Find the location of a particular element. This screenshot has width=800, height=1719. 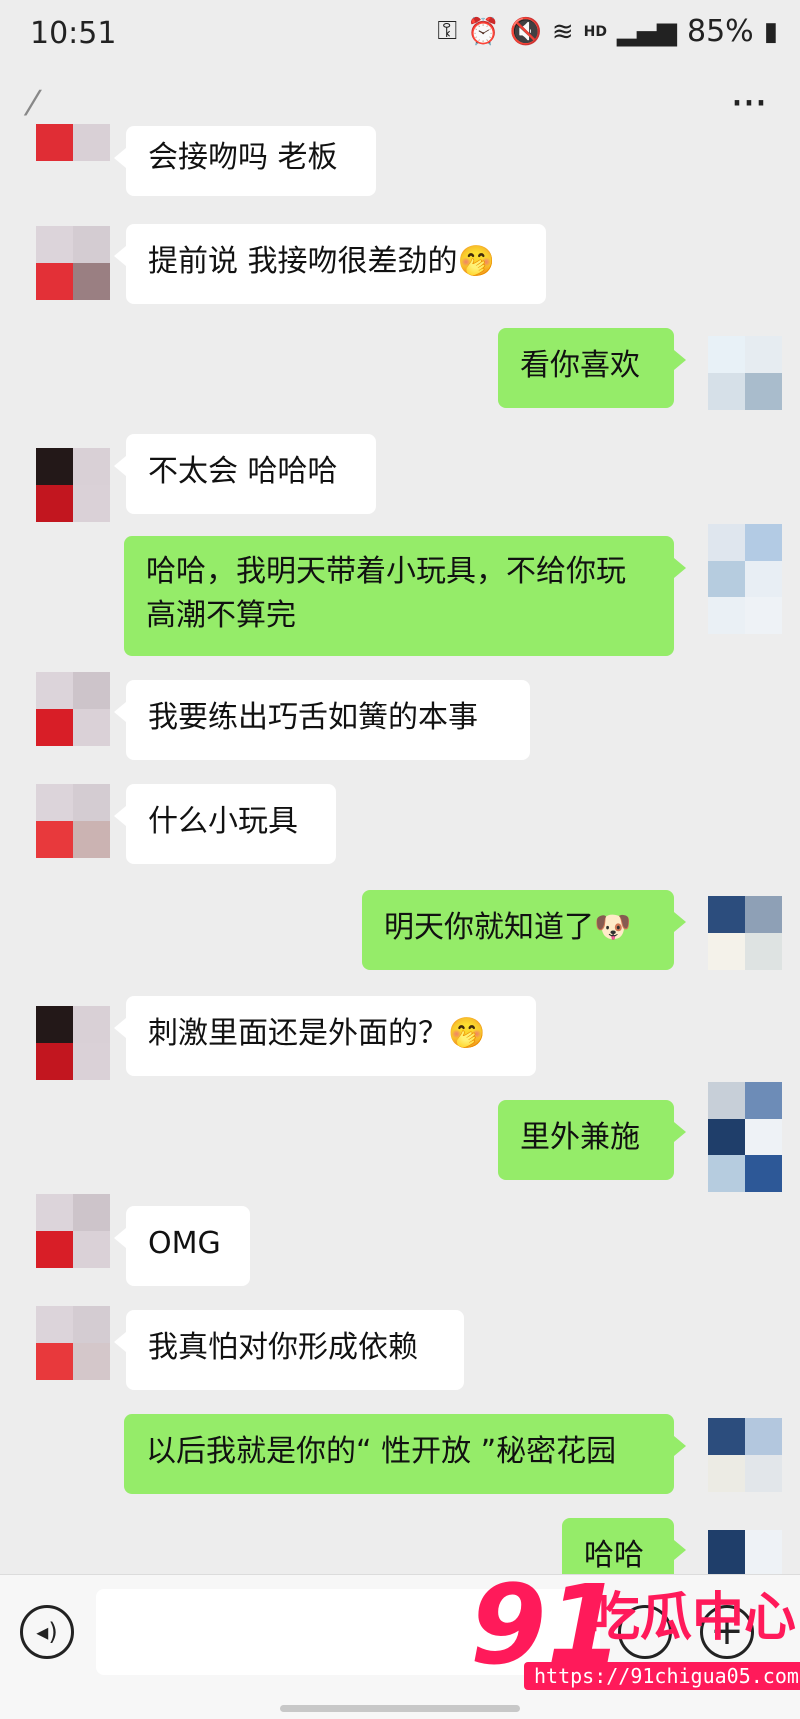

alarm-icon: ⏰ is located at coordinates (483, 31).